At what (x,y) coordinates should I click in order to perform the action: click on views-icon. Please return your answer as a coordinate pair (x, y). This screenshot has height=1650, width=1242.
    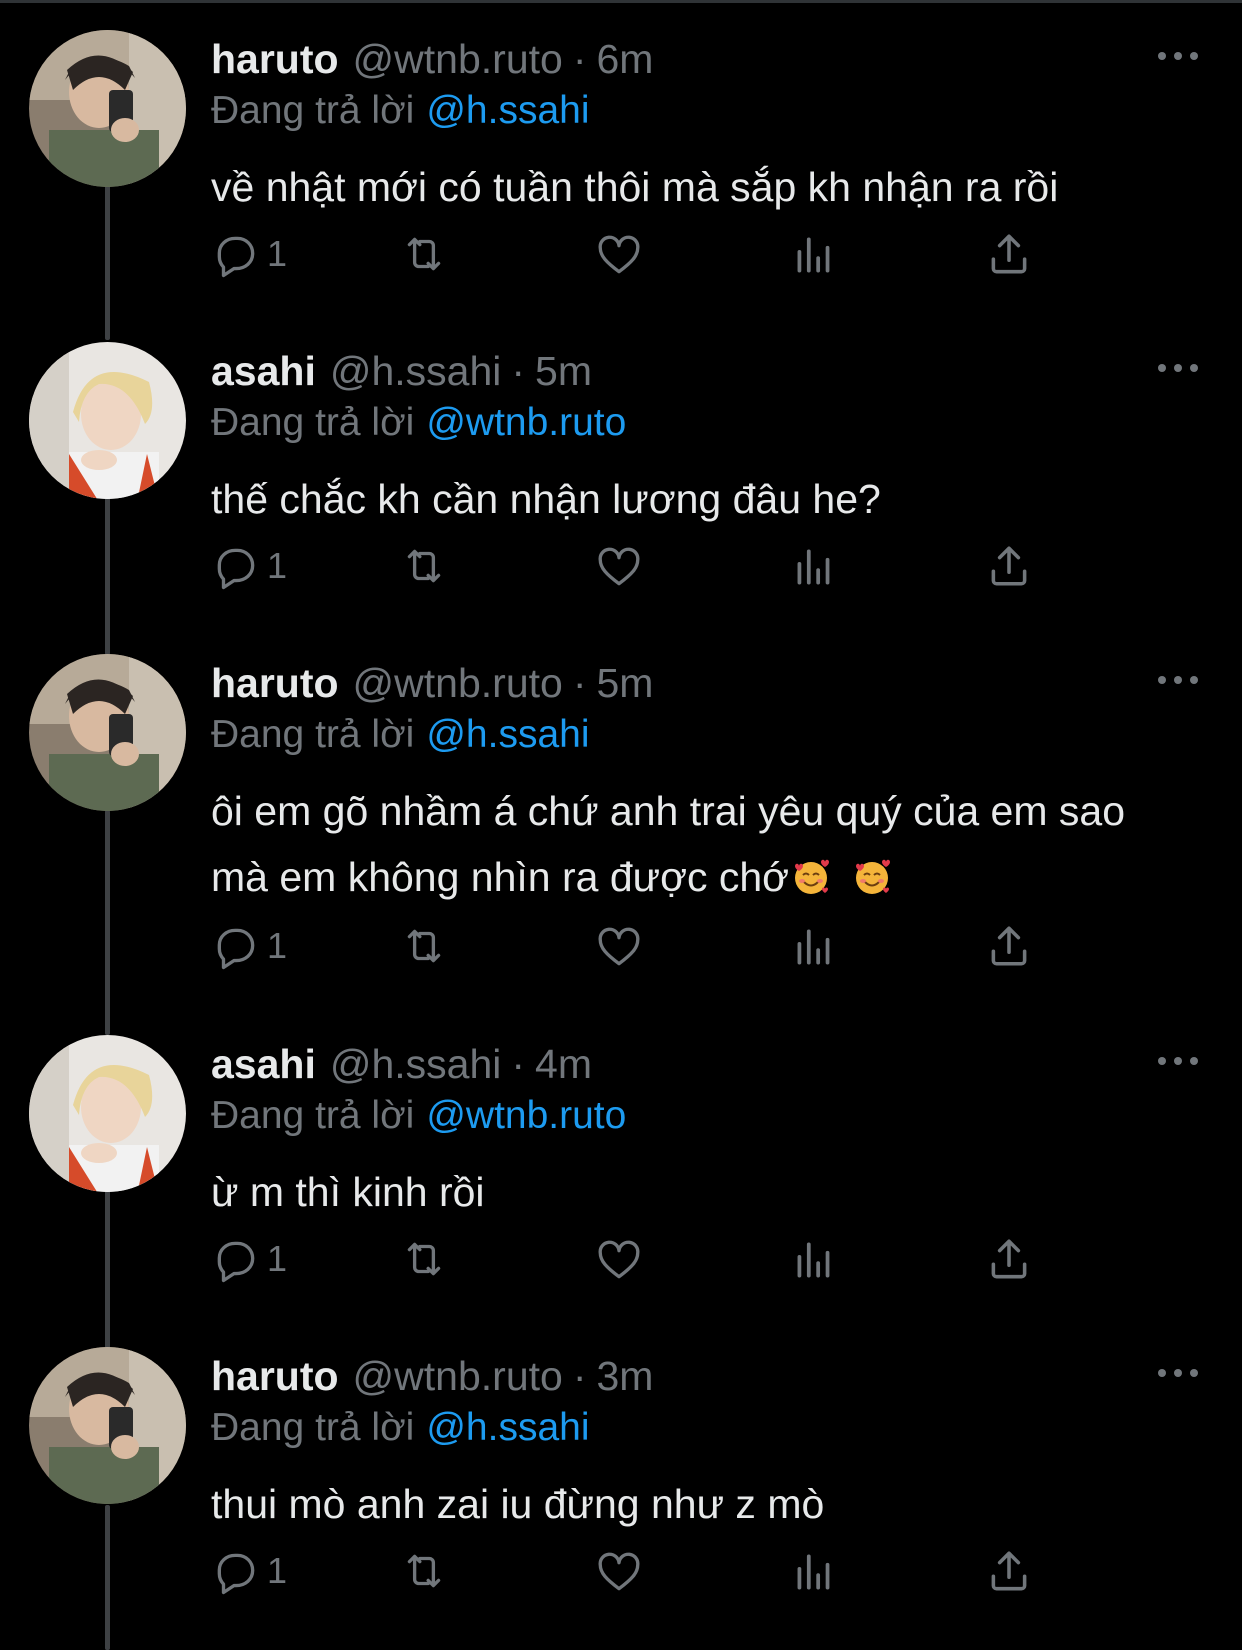
    Looking at the image, I should click on (813, 1260).